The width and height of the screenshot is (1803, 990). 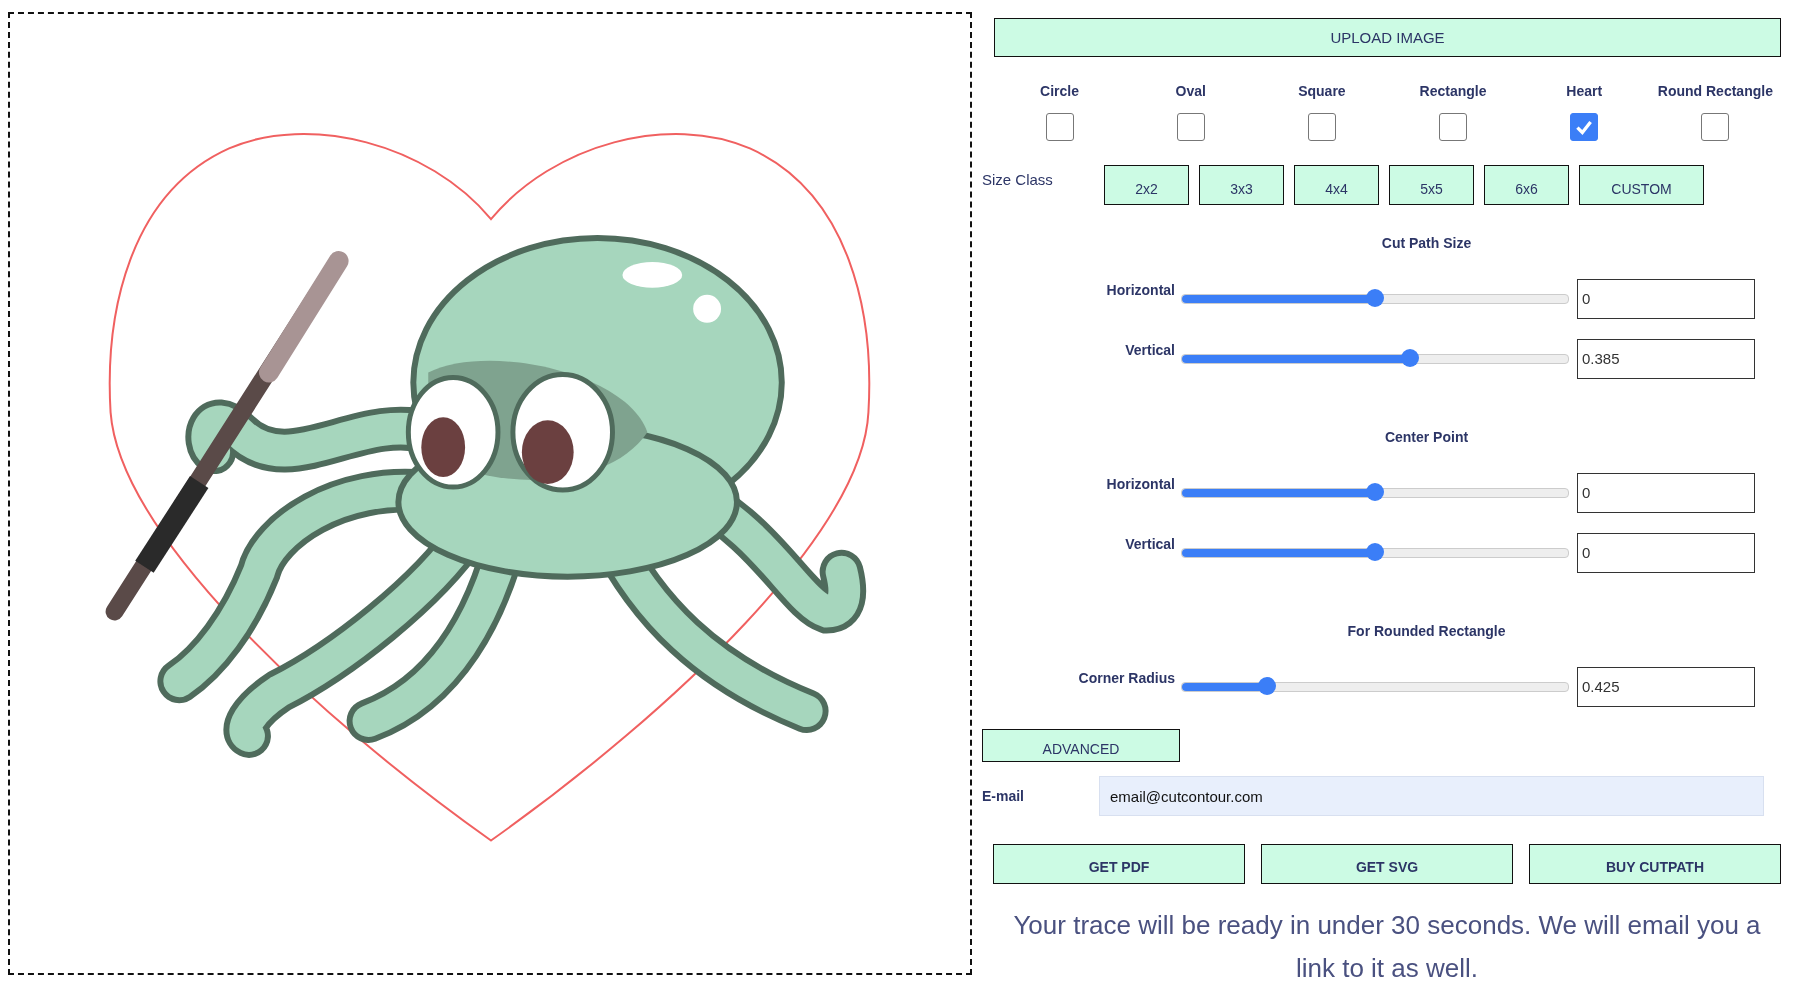 What do you see at coordinates (1119, 864) in the screenshot?
I see `action-button: GET PDF` at bounding box center [1119, 864].